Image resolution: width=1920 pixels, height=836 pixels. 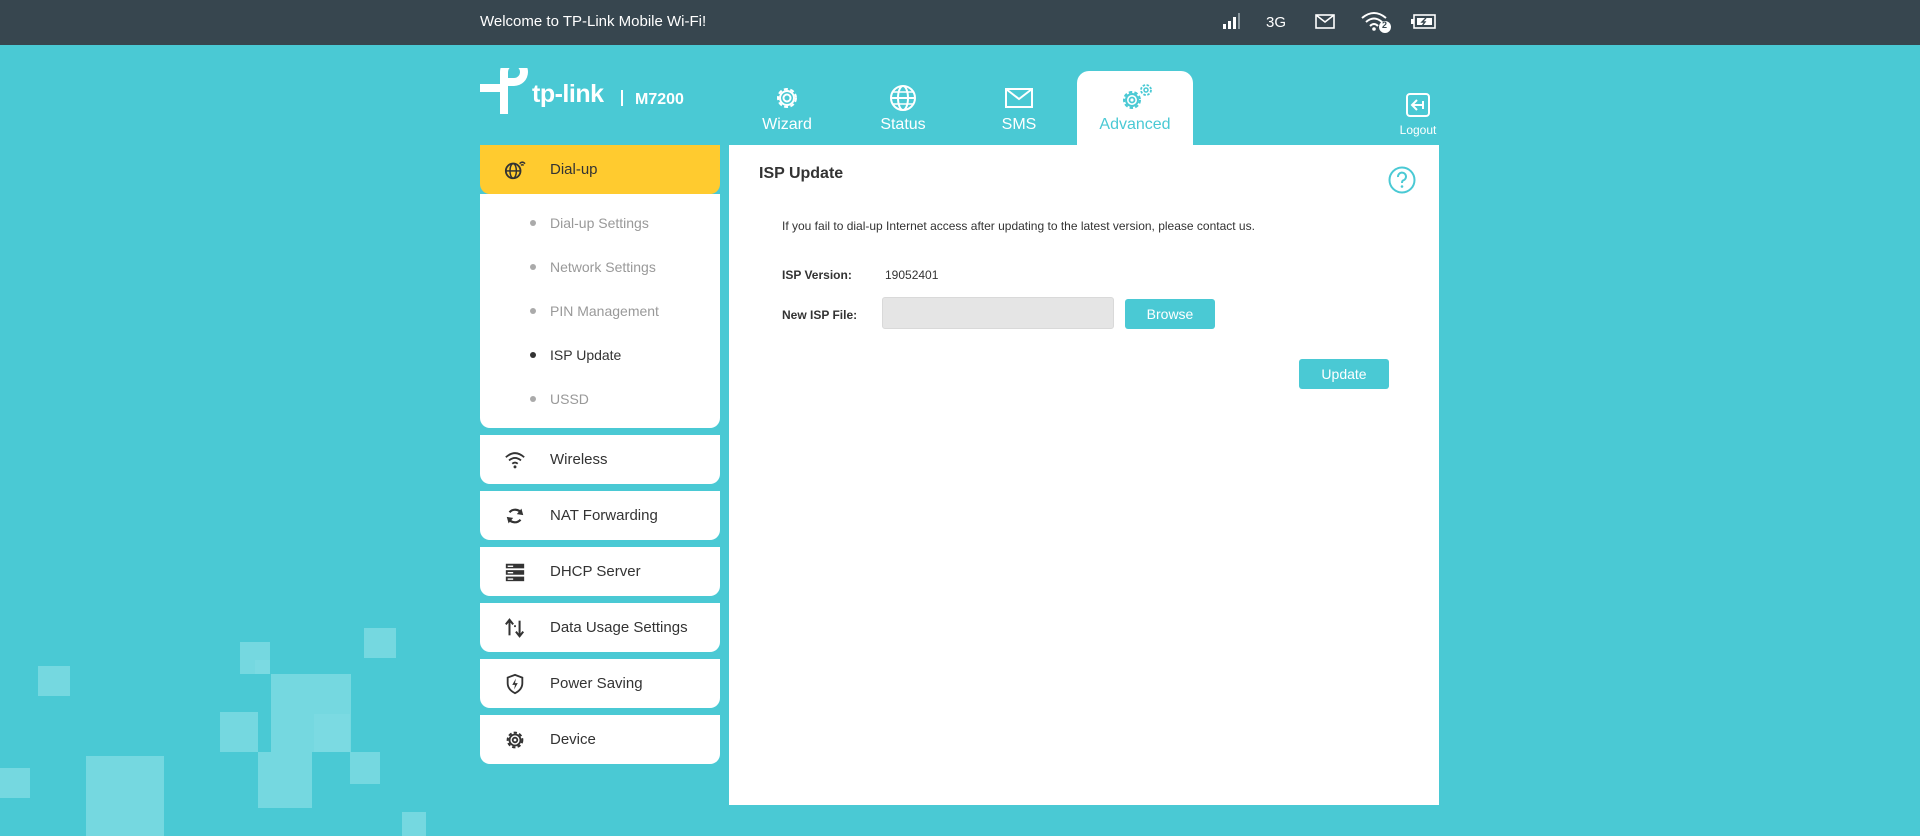 I want to click on tab-wizard: Wizard, so click(x=787, y=108).